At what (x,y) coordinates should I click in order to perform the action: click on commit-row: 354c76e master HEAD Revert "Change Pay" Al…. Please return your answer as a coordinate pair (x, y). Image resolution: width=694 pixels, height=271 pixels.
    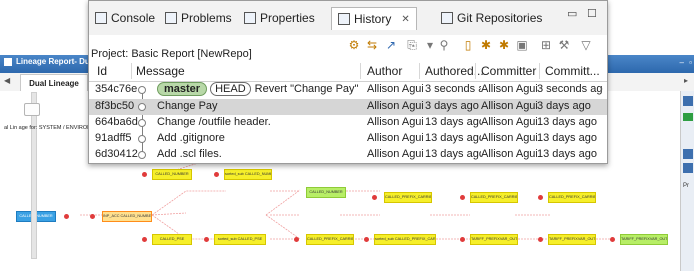
    Looking at the image, I should click on (348, 90).